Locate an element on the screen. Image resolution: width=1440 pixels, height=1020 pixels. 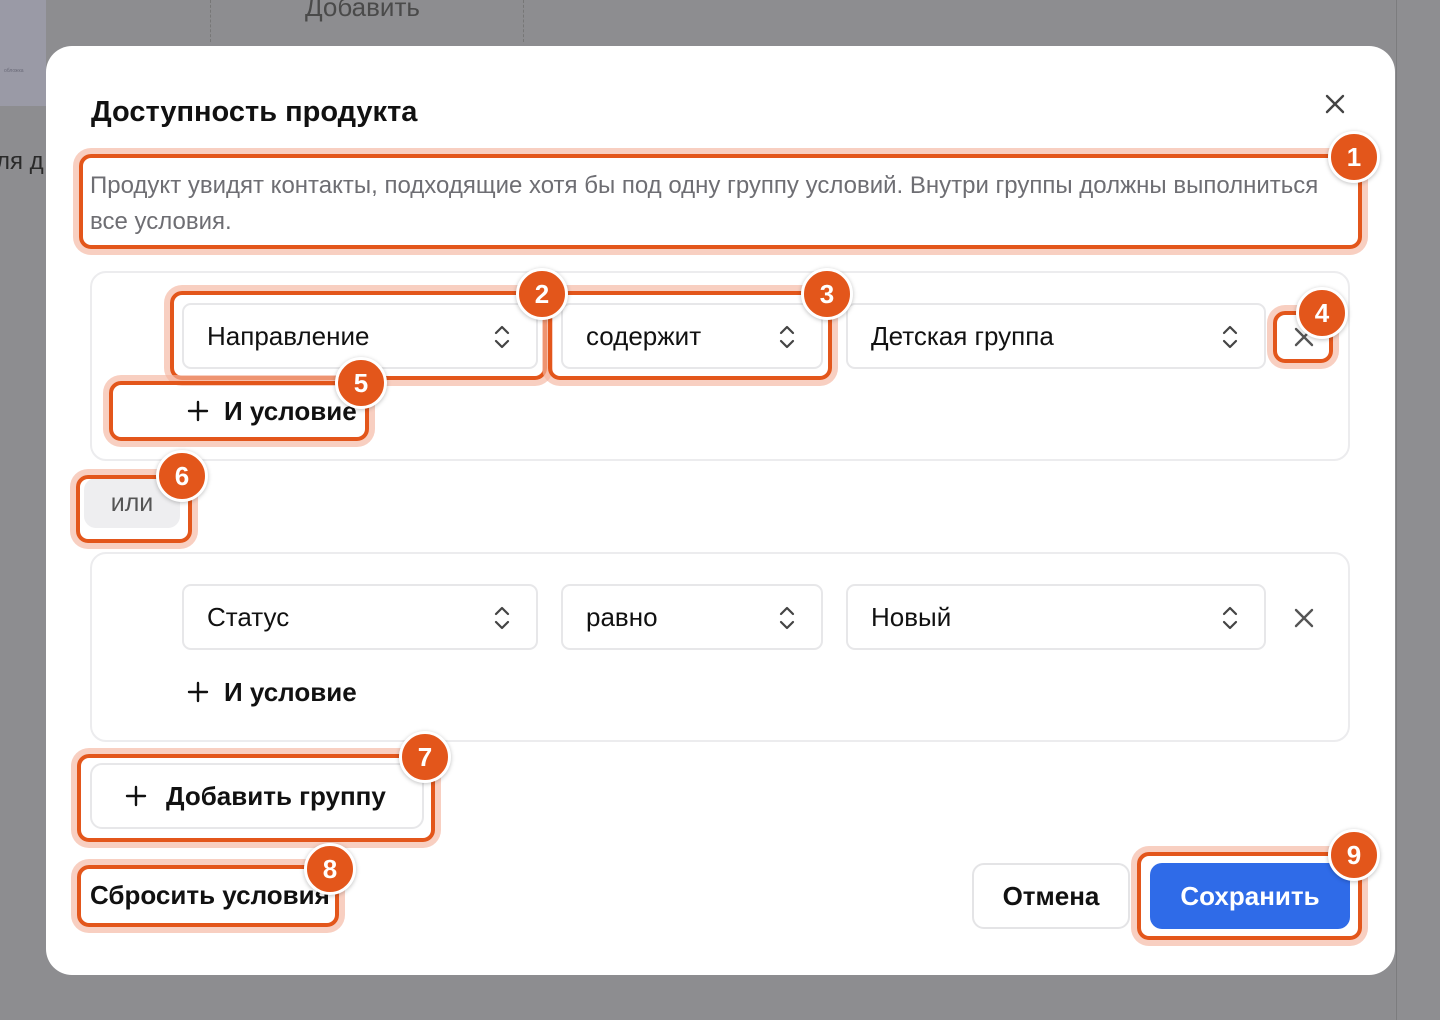
background-side-text: ля д is located at coordinates (22, 161).